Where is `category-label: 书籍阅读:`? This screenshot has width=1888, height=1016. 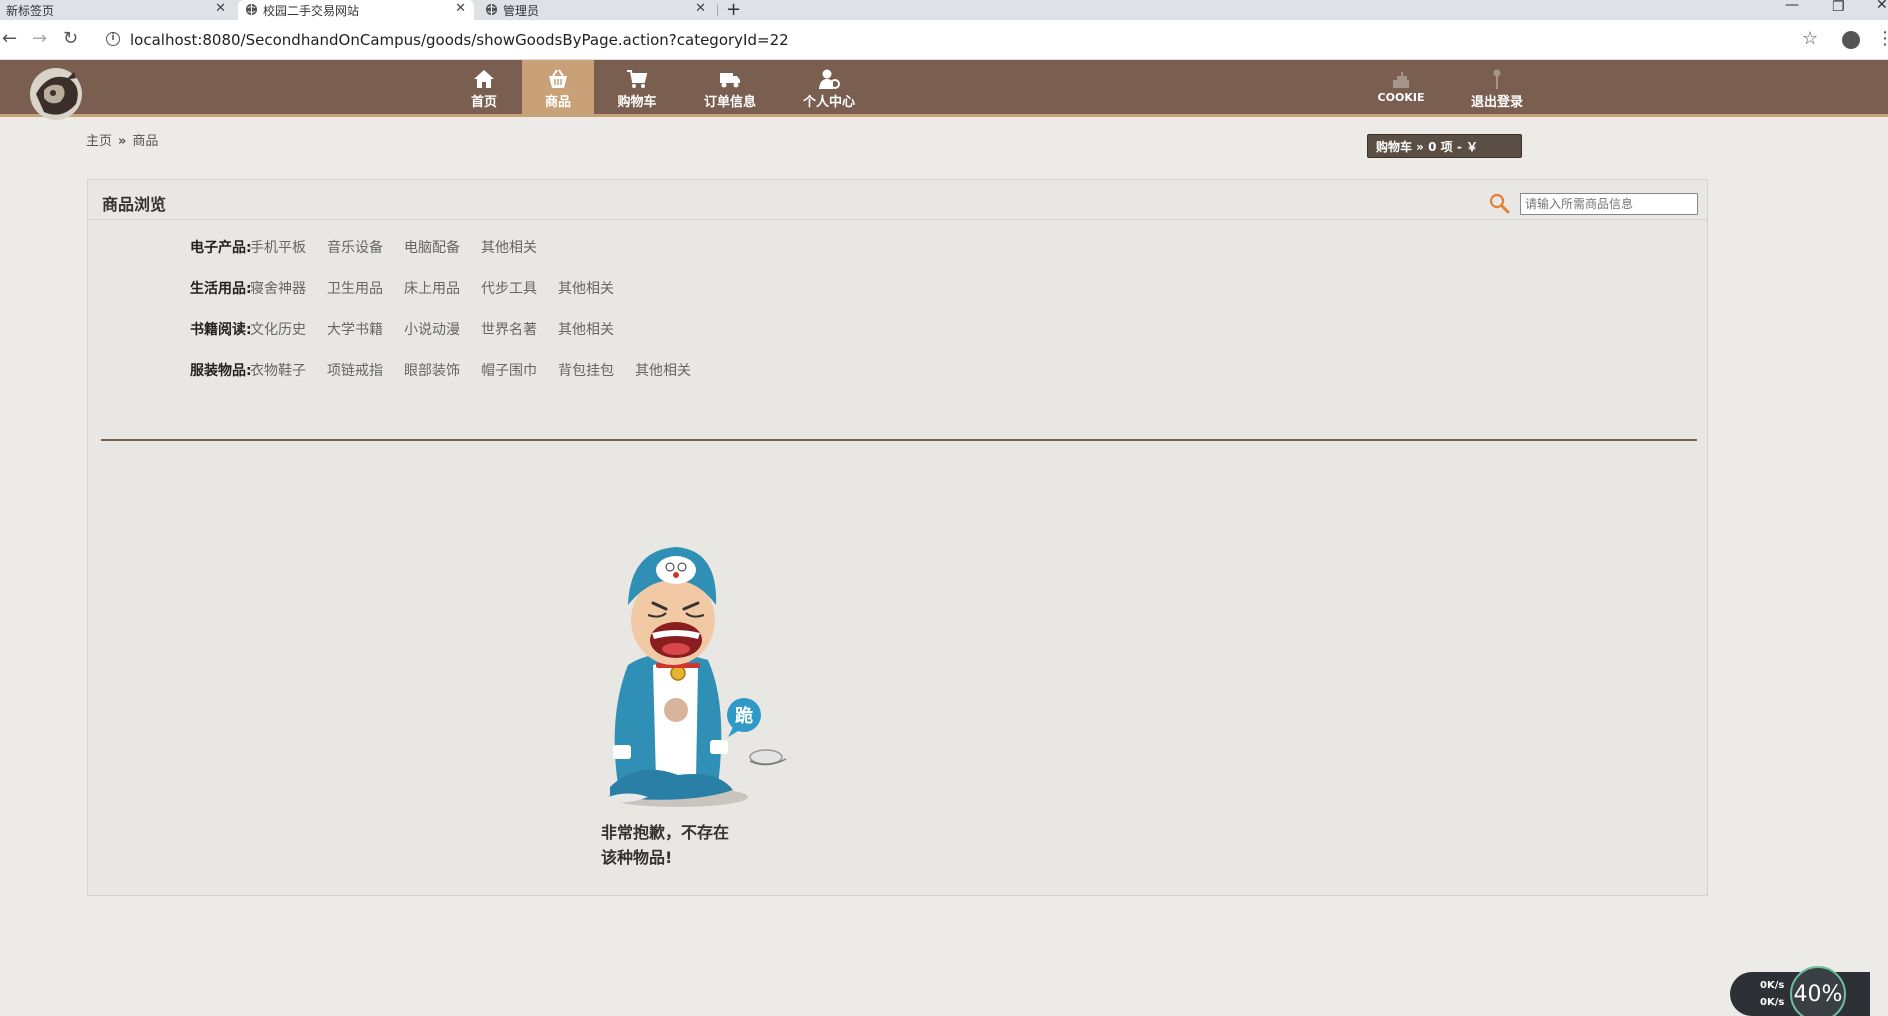 category-label: 书籍阅读: is located at coordinates (221, 330).